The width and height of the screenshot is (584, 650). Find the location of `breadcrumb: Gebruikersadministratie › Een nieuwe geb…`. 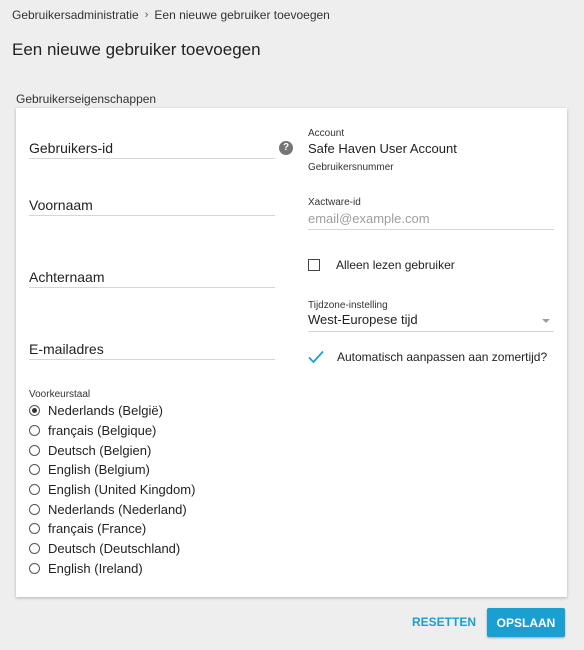

breadcrumb: Gebruikersadministratie › Een nieuwe geb… is located at coordinates (171, 15).